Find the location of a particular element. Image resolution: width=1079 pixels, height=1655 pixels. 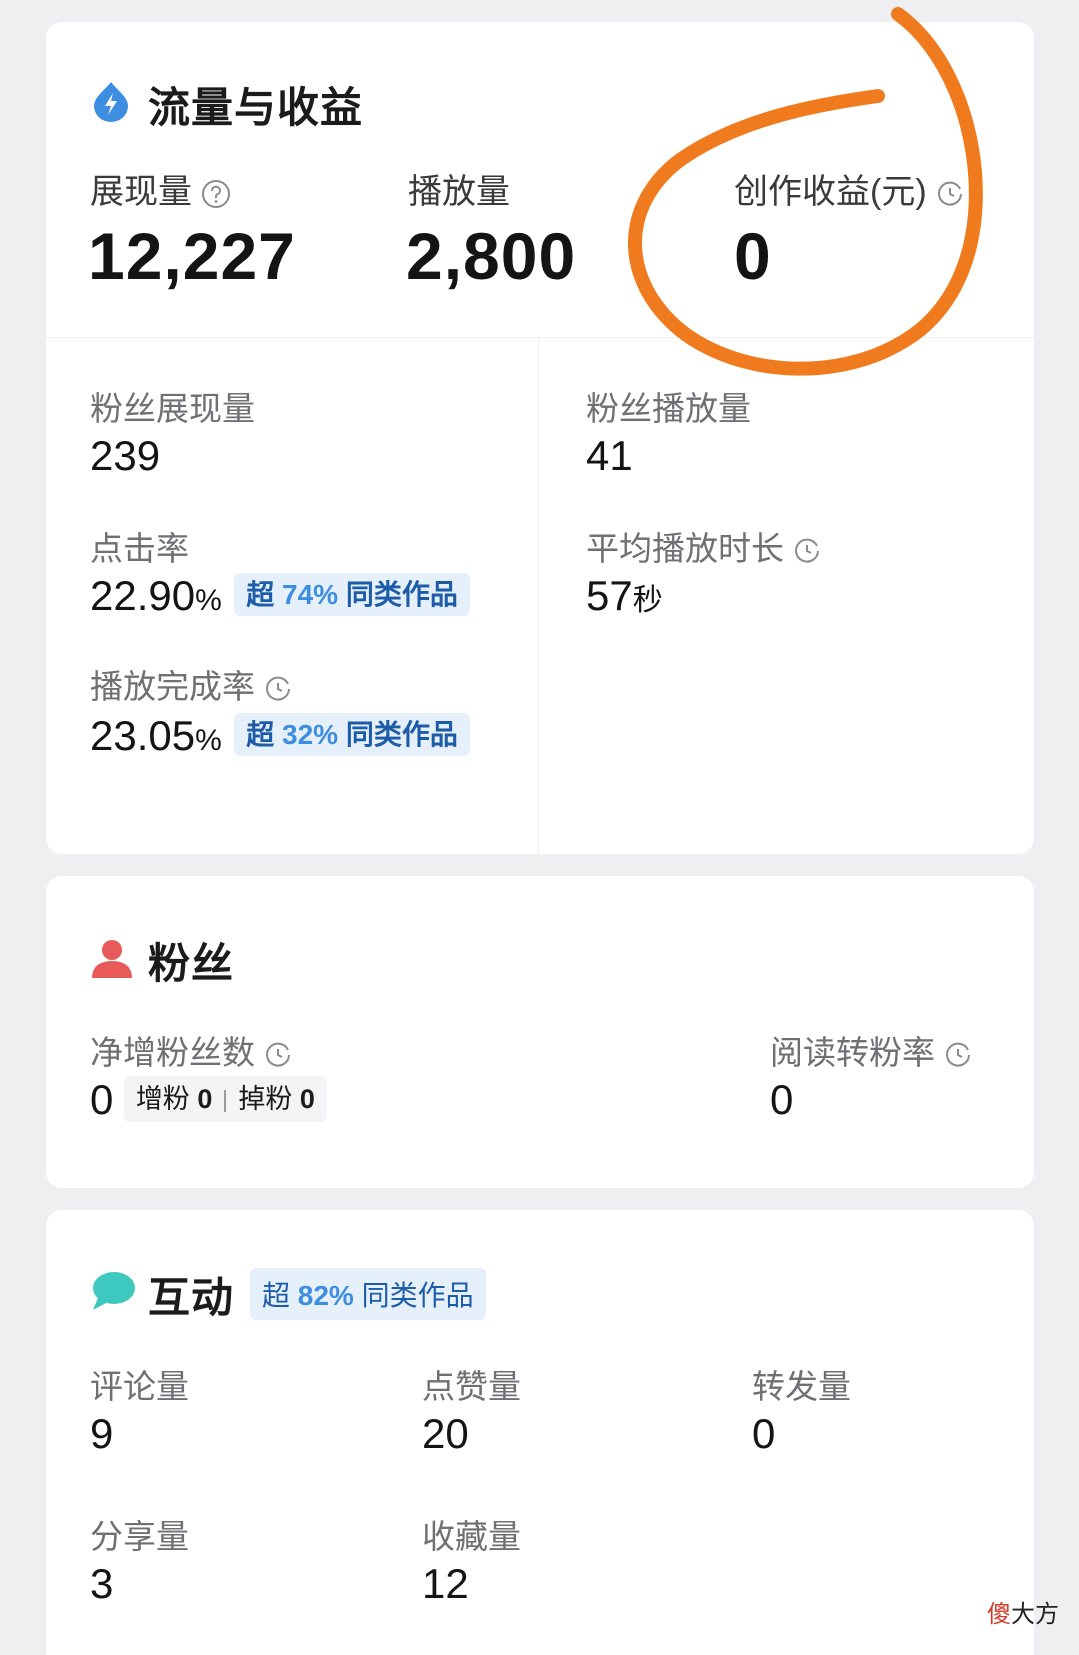

avg-duration-row: 57秒 is located at coordinates (624, 596).